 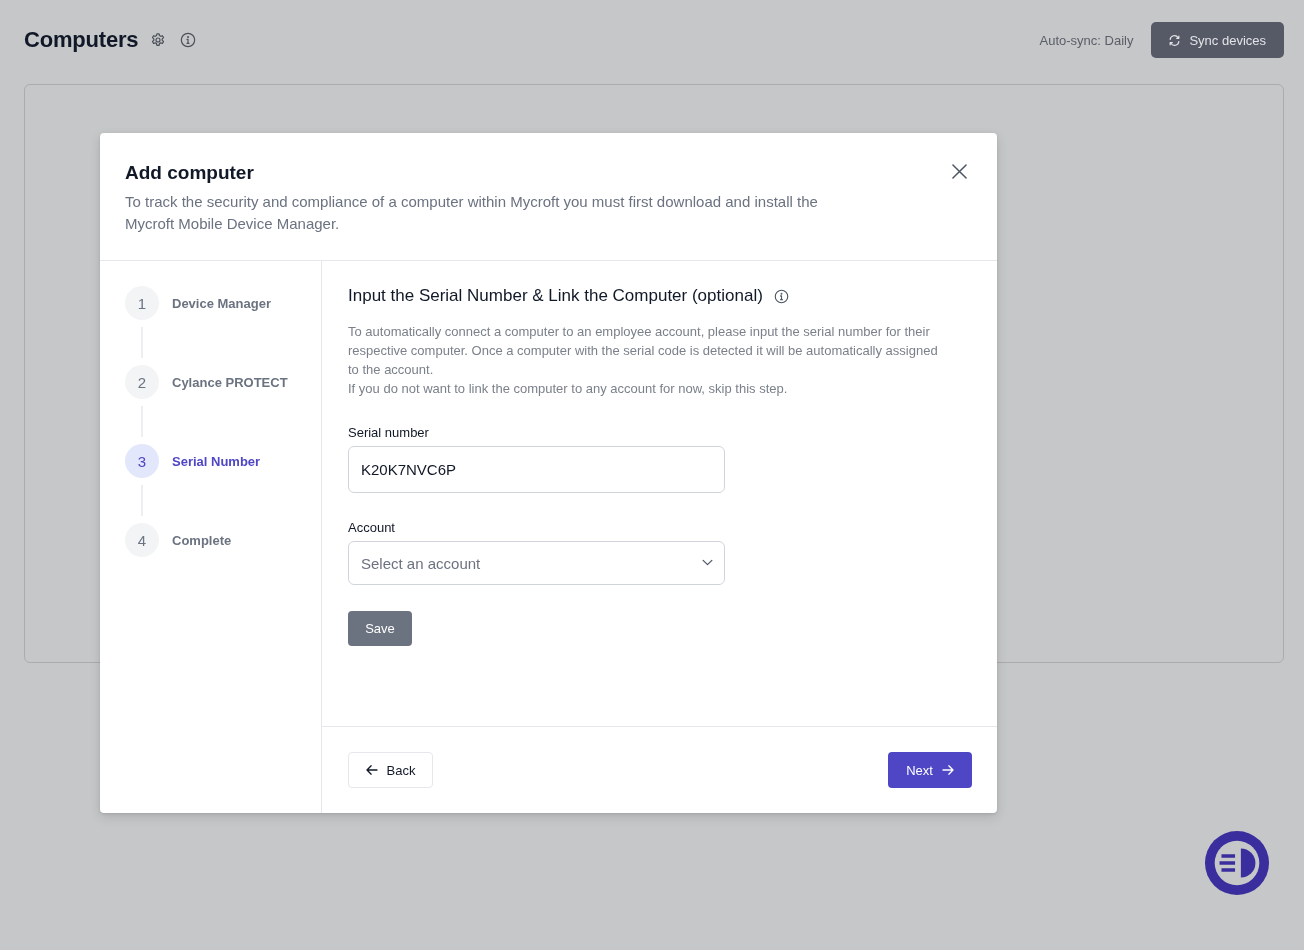 I want to click on section-description: If you do not want to link the computer to any account for now, skip this step., so click(x=568, y=389).